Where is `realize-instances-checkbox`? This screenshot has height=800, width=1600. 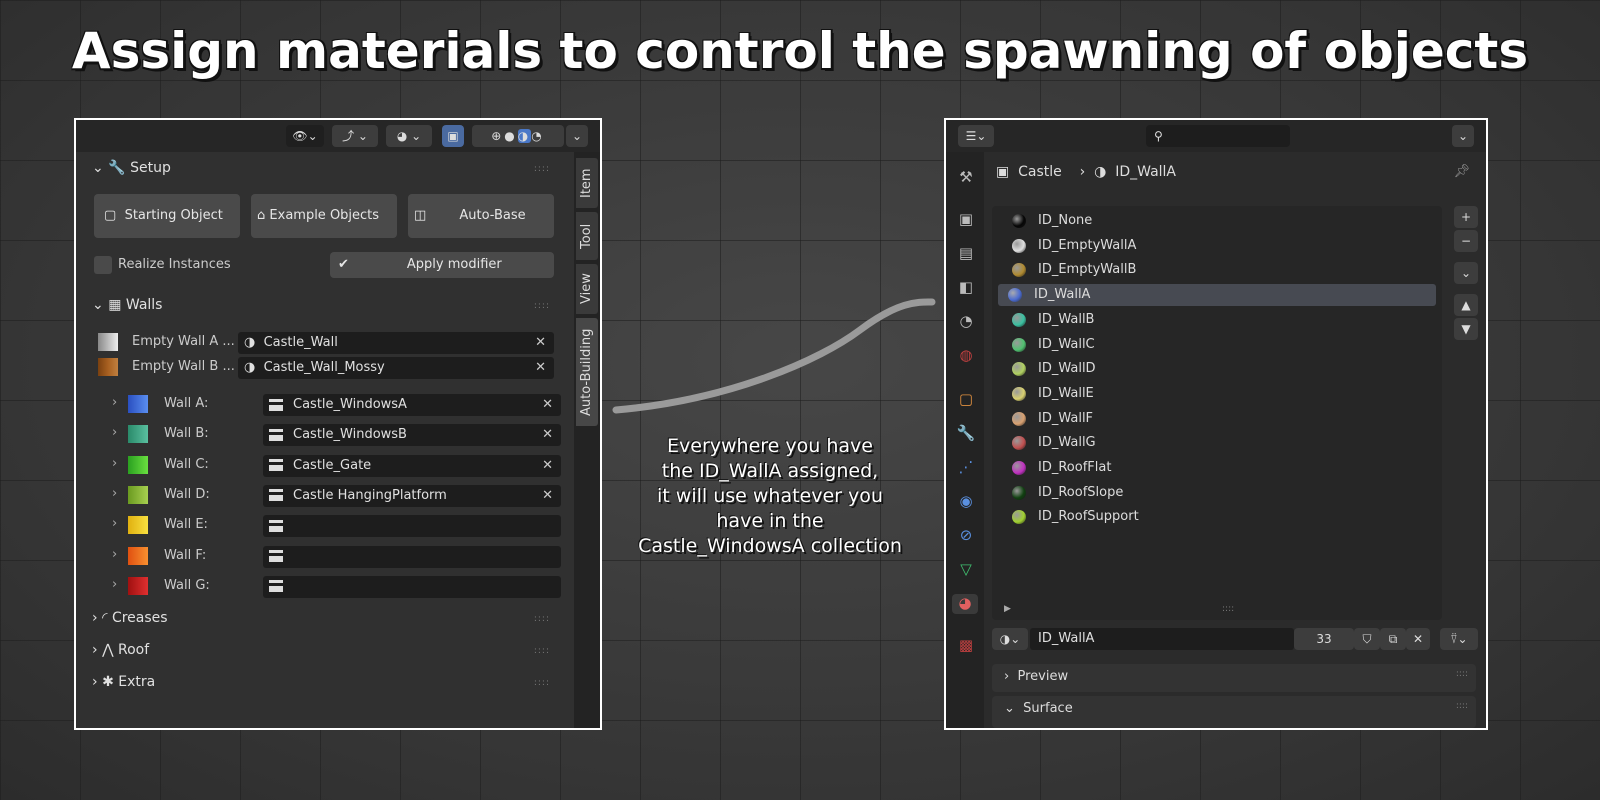
realize-instances-checkbox is located at coordinates (103, 265).